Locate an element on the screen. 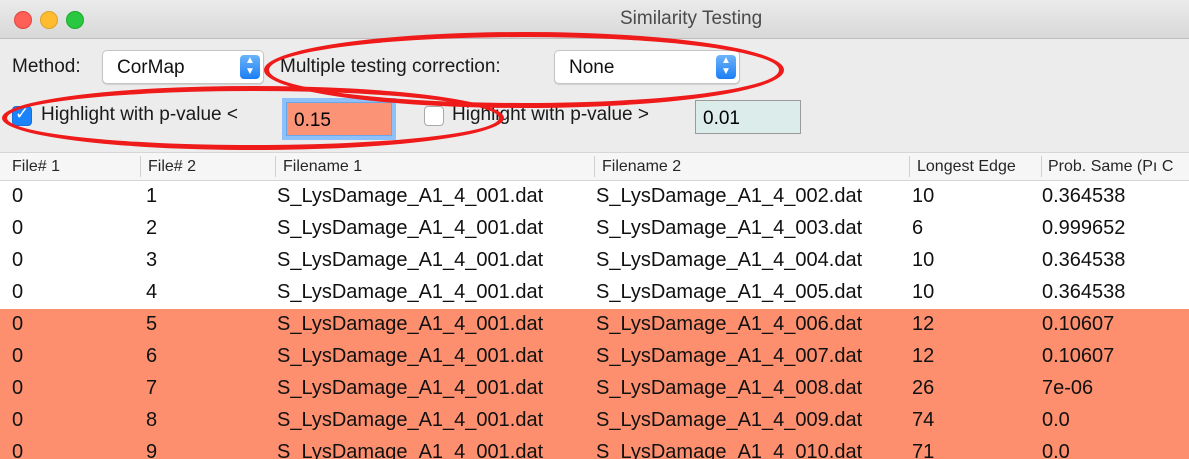  correction-select: None ▲ ▼ is located at coordinates (647, 67).